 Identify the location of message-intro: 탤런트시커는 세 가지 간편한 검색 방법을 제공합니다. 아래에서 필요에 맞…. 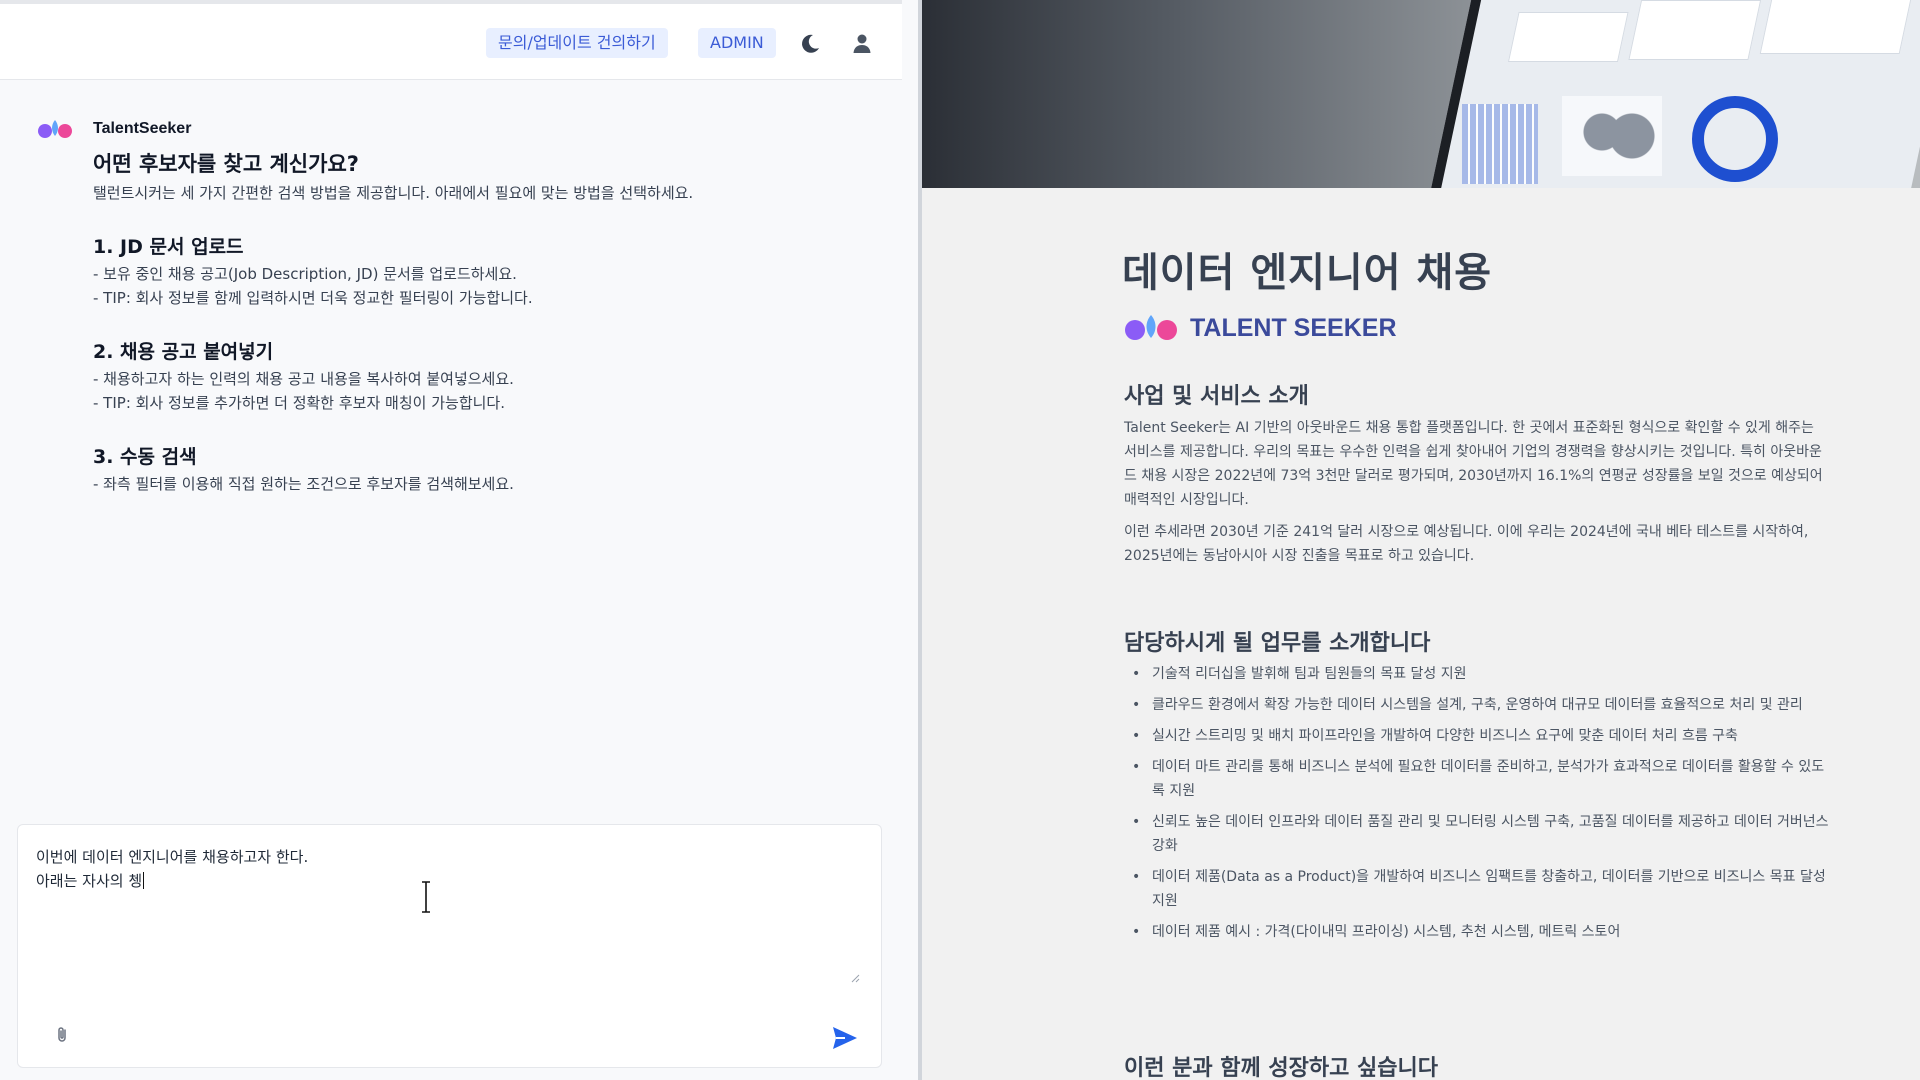
(393, 193).